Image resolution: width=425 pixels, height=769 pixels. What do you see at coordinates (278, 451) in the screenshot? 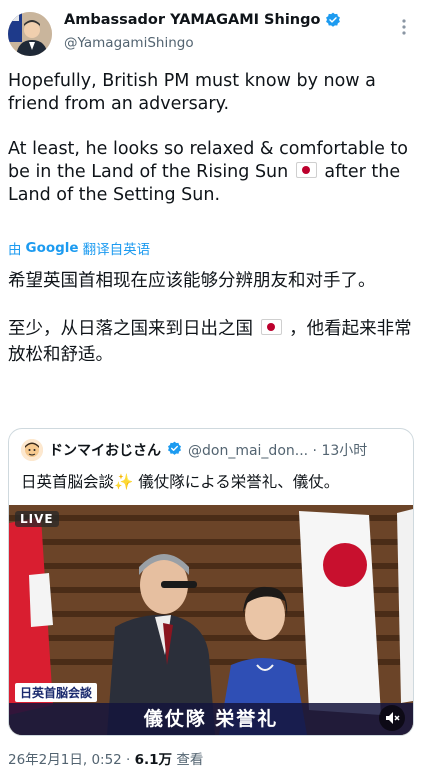
I see `quoted-handle-time: @don_mai_don... · 13小时` at bounding box center [278, 451].